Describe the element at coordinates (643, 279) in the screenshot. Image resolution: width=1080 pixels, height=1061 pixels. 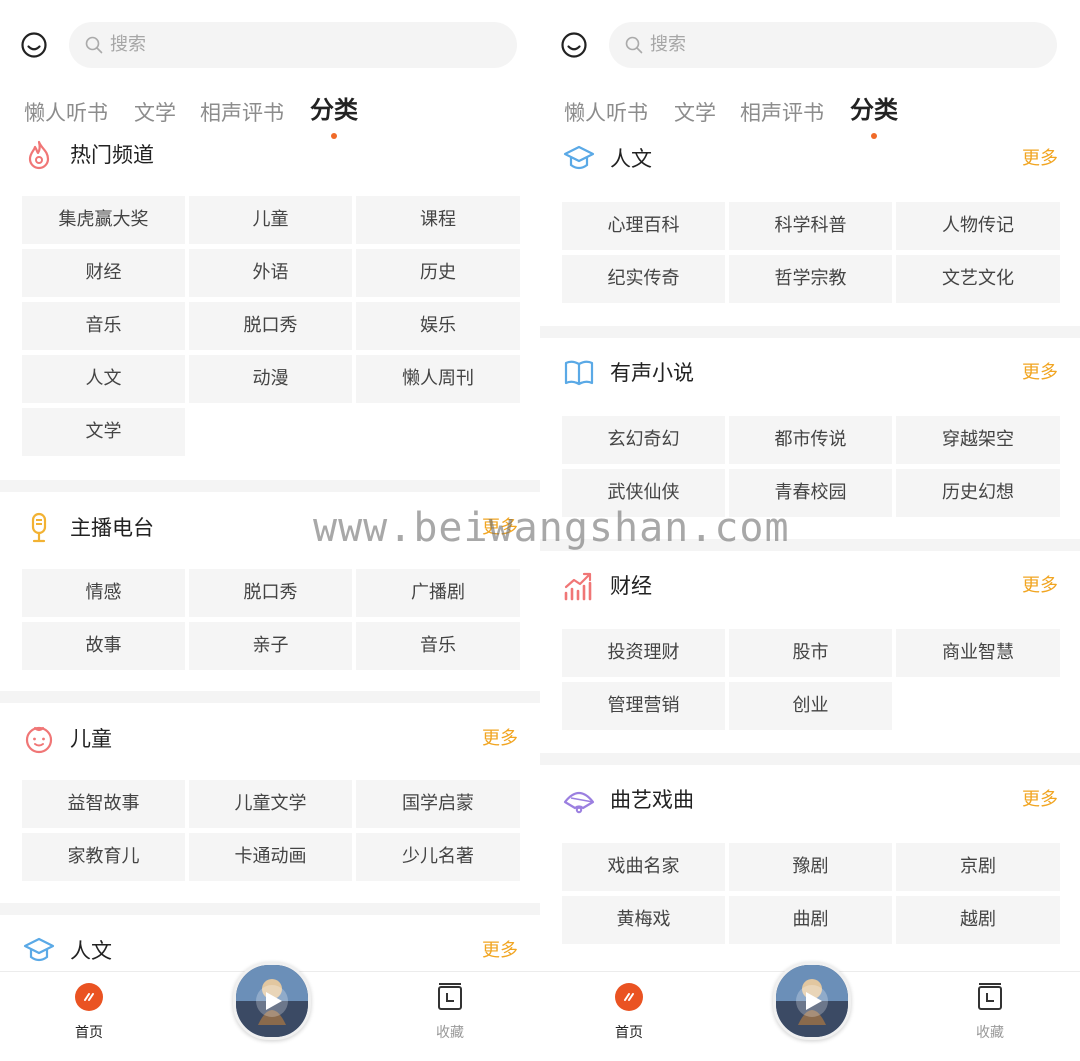
I see `category-cell: 纪实传奇` at that location.